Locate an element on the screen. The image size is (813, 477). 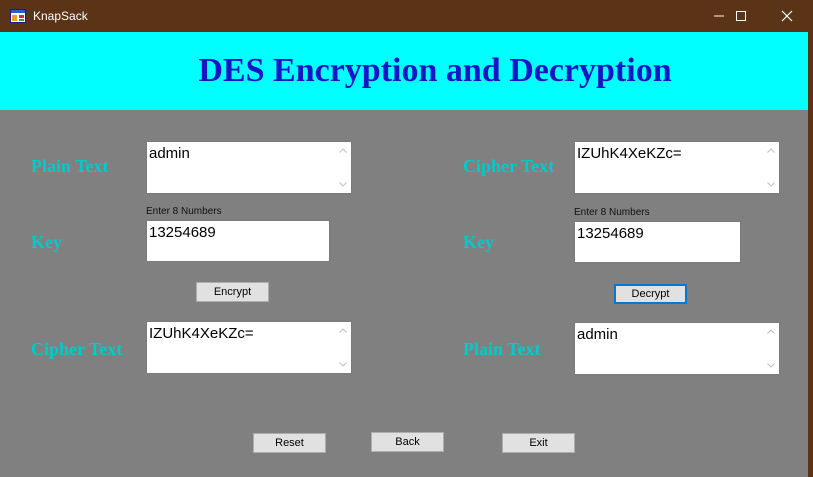
decrypt-key-hint: Enter 8 Numbers is located at coordinates (612, 212).